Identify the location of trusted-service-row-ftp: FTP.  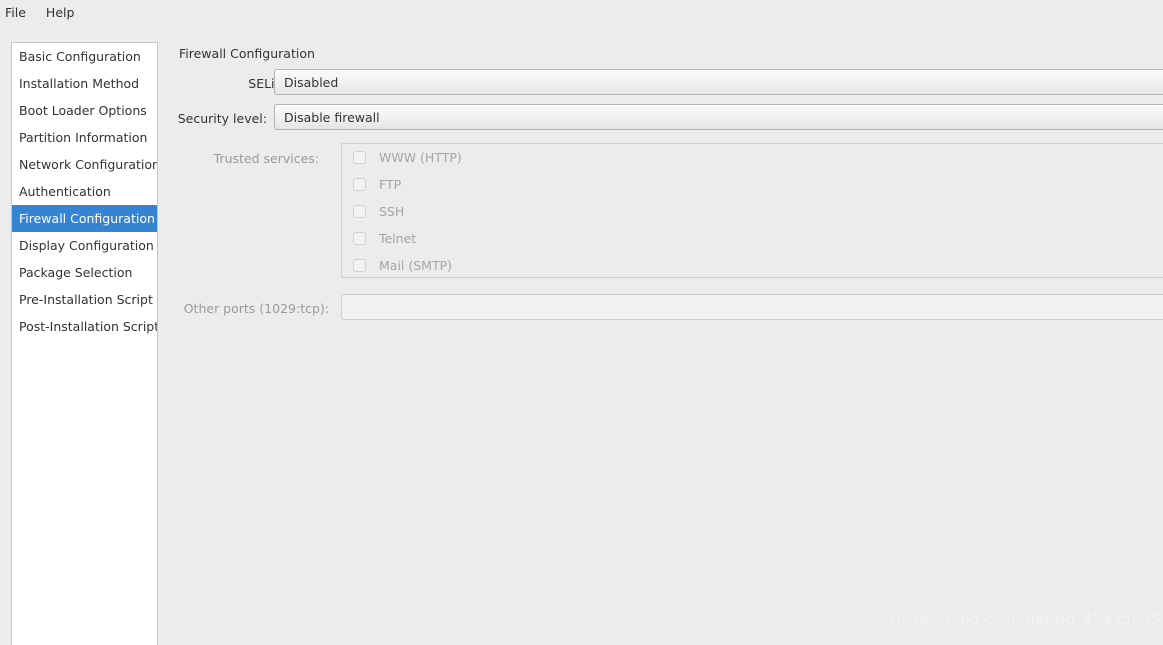
(752, 184).